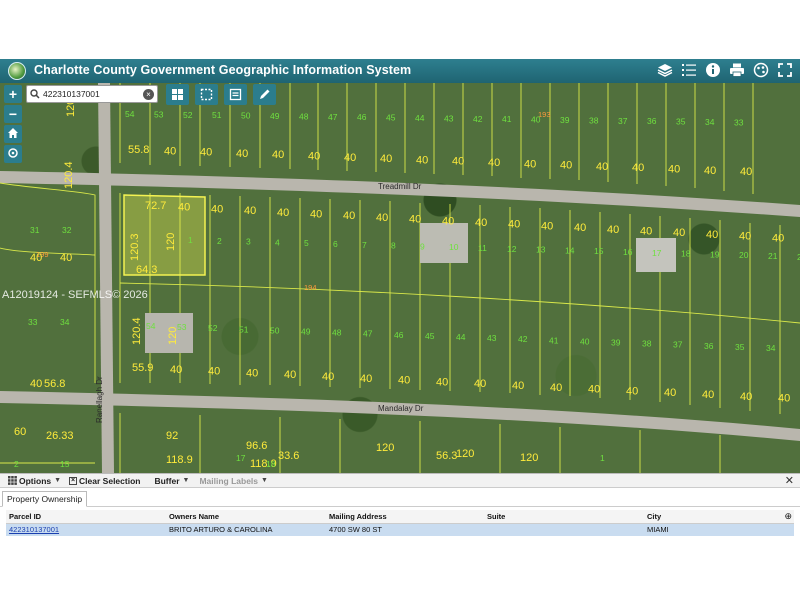 Image resolution: width=800 pixels, height=600 pixels. I want to click on home-button, so click(13, 134).